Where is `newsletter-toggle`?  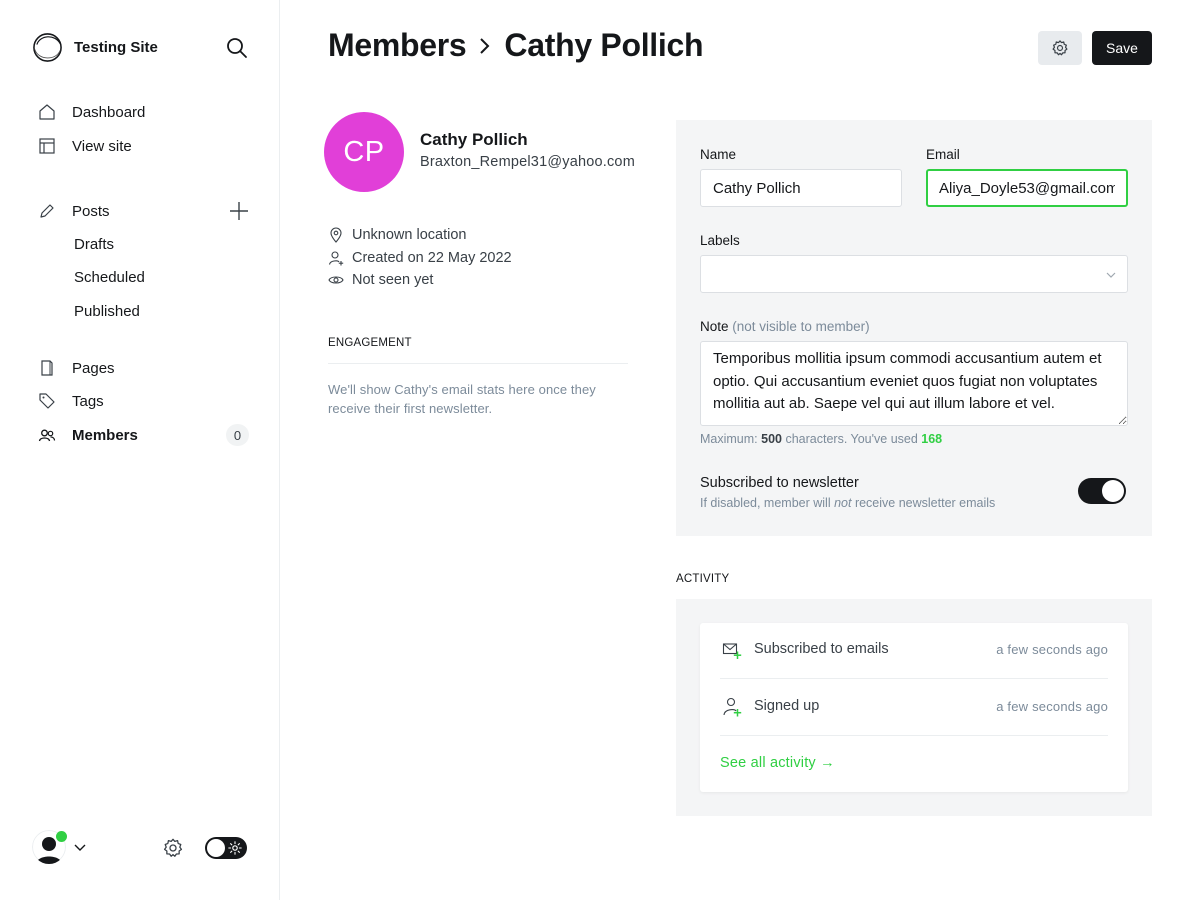
newsletter-toggle is located at coordinates (1102, 491).